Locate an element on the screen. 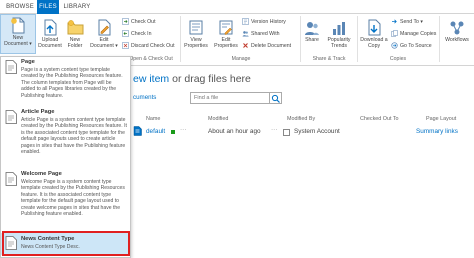 The width and height of the screenshot is (474, 258). share-icon is located at coordinates (312, 28).